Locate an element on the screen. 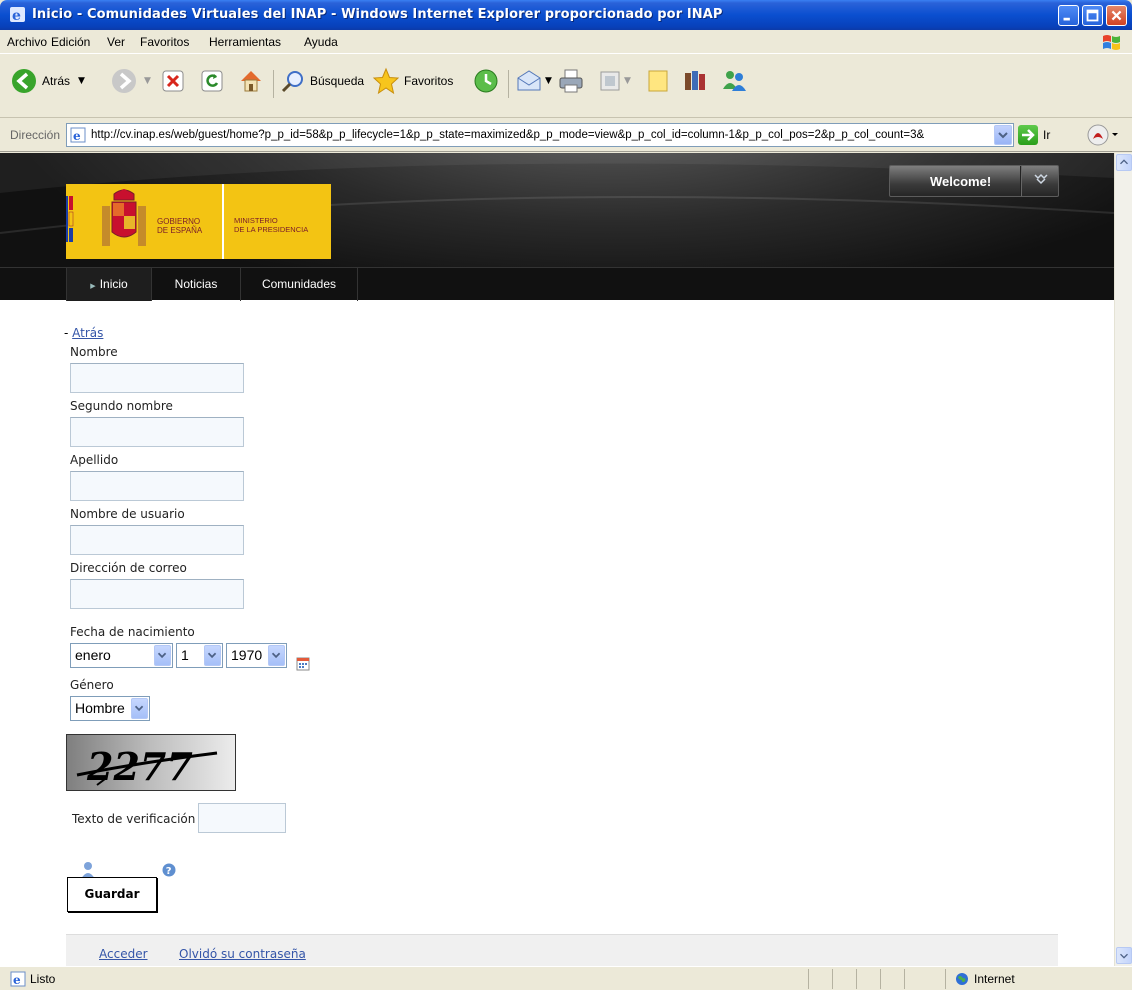 This screenshot has height=990, width=1132. research-button is located at coordinates (695, 81).